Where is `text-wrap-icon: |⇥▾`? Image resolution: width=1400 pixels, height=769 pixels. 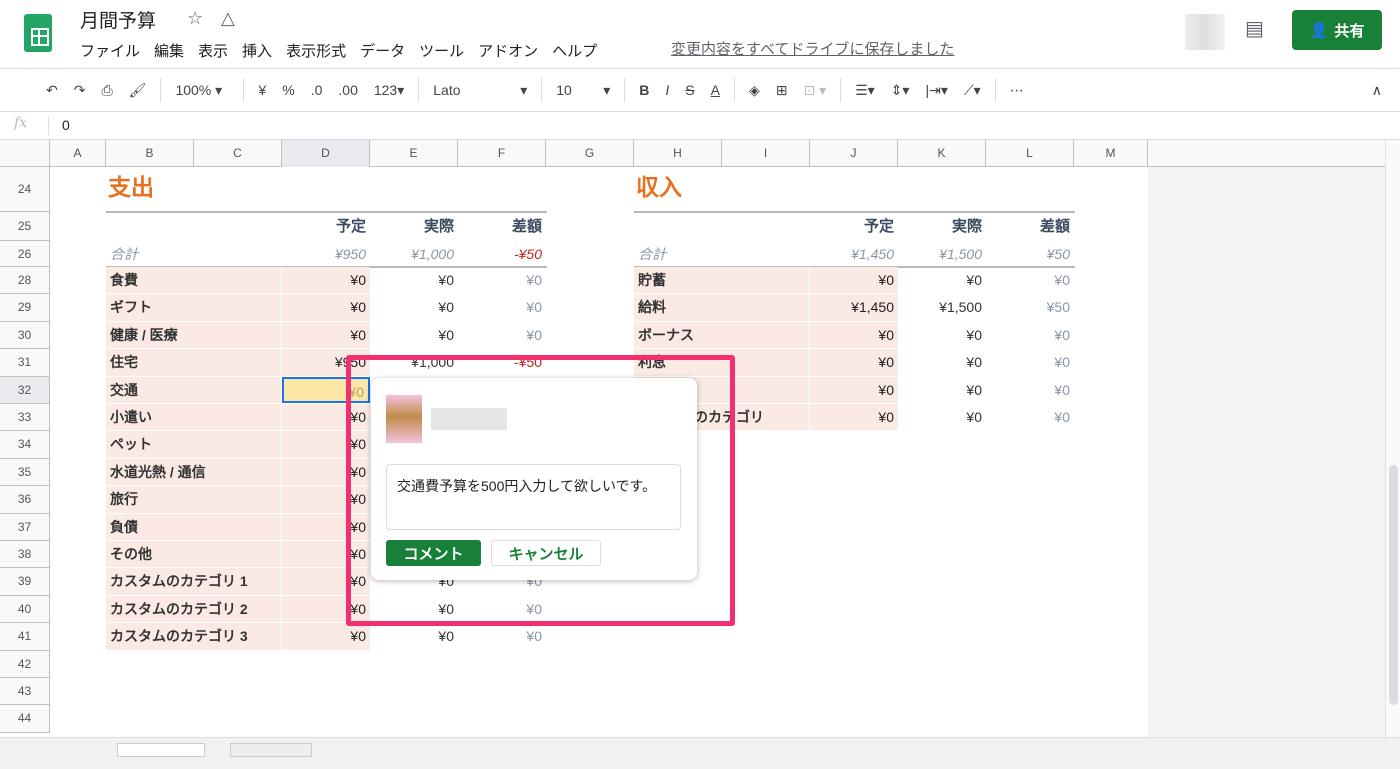
text-wrap-icon: |⇥▾ is located at coordinates (936, 90).